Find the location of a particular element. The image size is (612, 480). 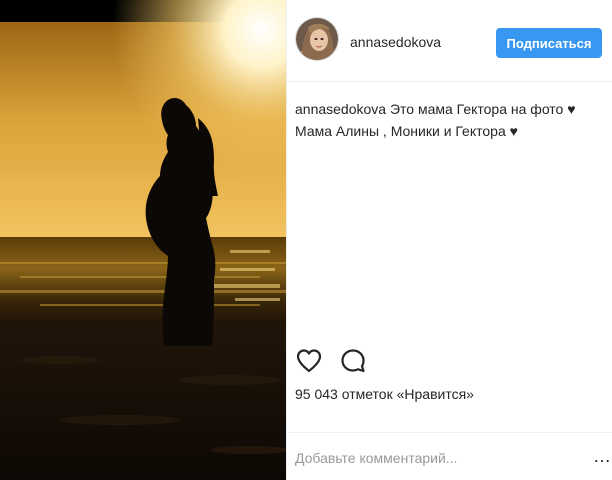

post-header: annasedokova Подписаться is located at coordinates (449, 41).